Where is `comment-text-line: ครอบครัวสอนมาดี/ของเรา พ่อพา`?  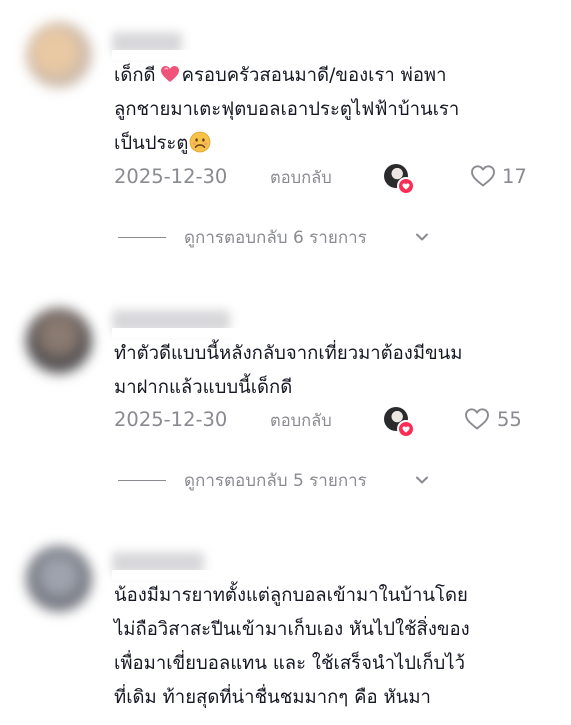
comment-text-line: ครอบครัวสอนมาดี/ของเรา พ่อพา is located at coordinates (314, 75).